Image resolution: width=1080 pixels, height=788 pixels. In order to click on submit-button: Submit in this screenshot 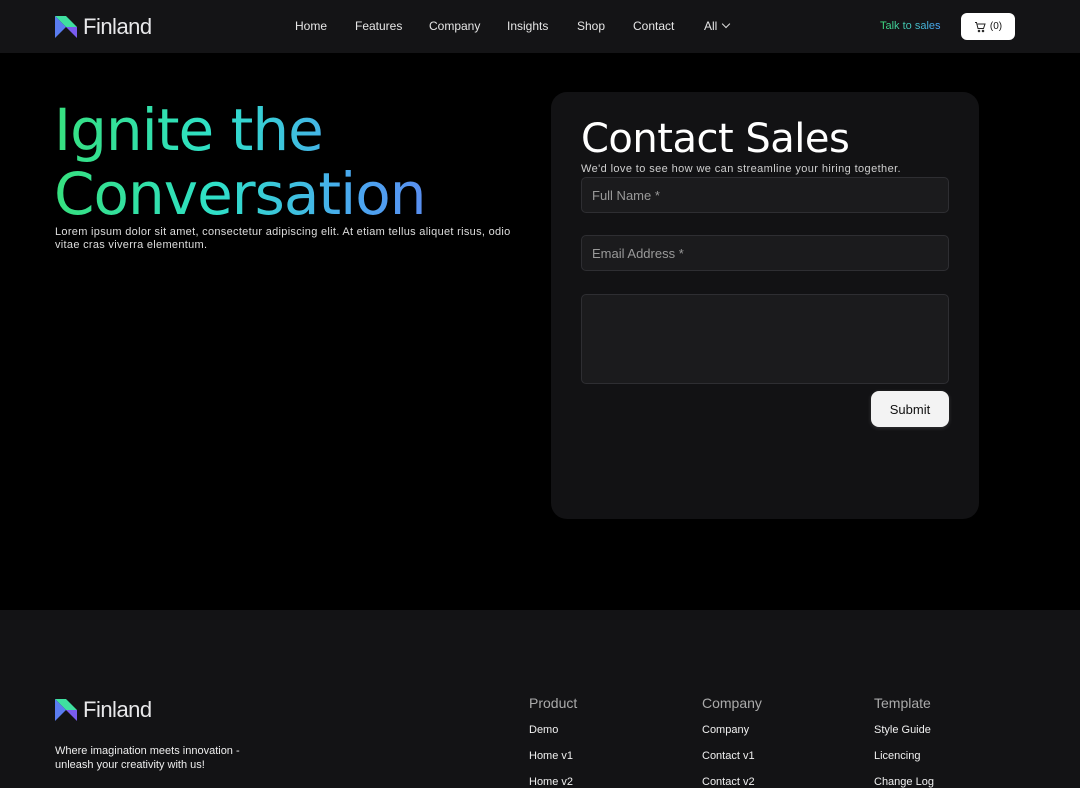, I will do `click(910, 409)`.